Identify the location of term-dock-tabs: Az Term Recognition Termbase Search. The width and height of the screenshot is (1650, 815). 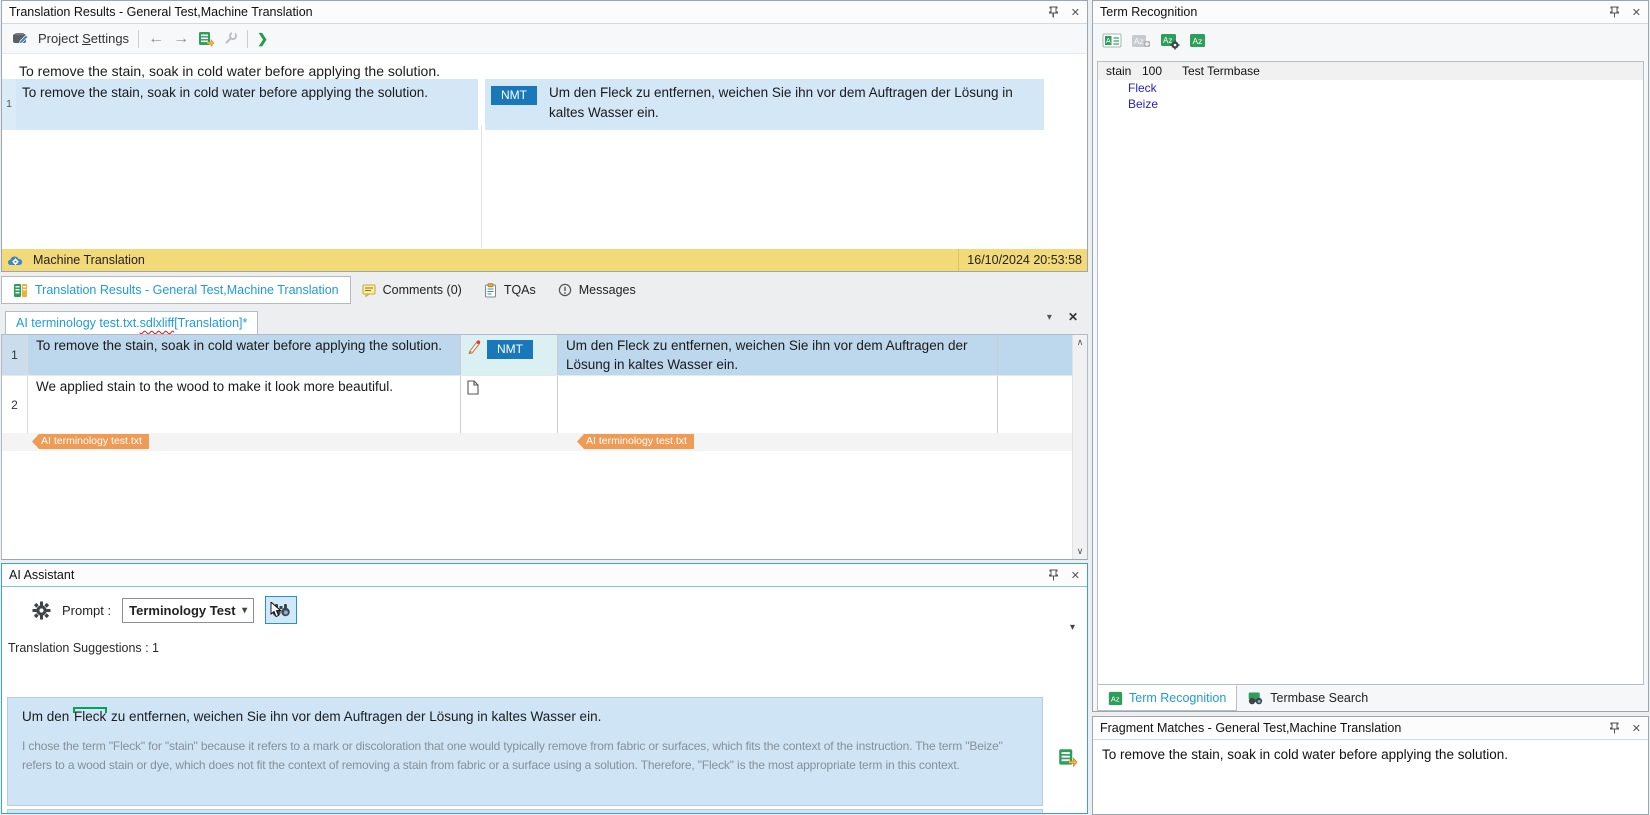
(1237, 698).